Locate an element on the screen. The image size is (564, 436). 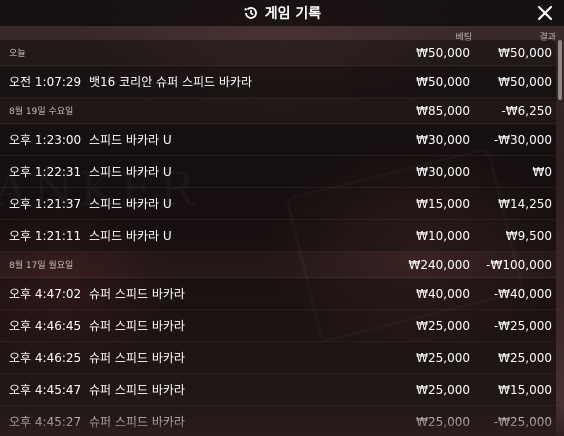
history-row: 오후 1:22:31 스피드 바카라 U ₩30,000 ₩0 is located at coordinates (278, 172).